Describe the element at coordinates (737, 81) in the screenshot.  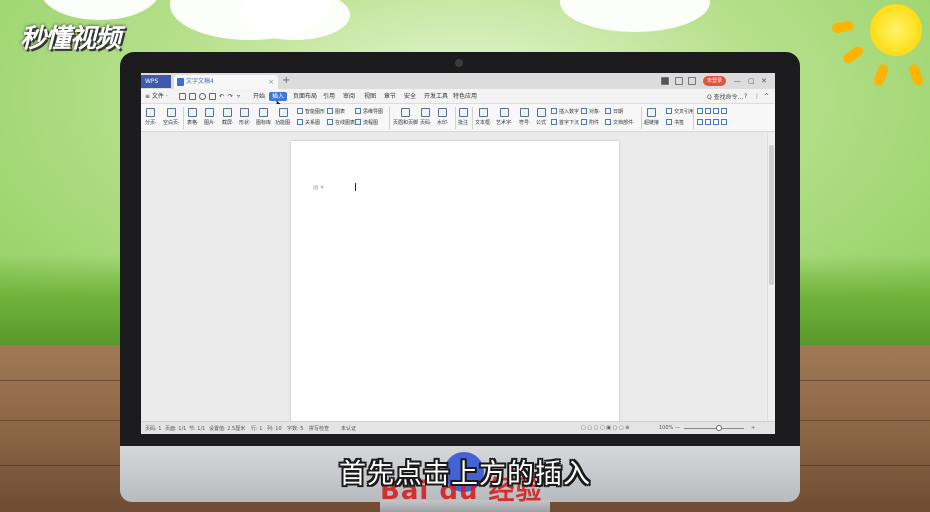
I see `minimize-button: —` at that location.